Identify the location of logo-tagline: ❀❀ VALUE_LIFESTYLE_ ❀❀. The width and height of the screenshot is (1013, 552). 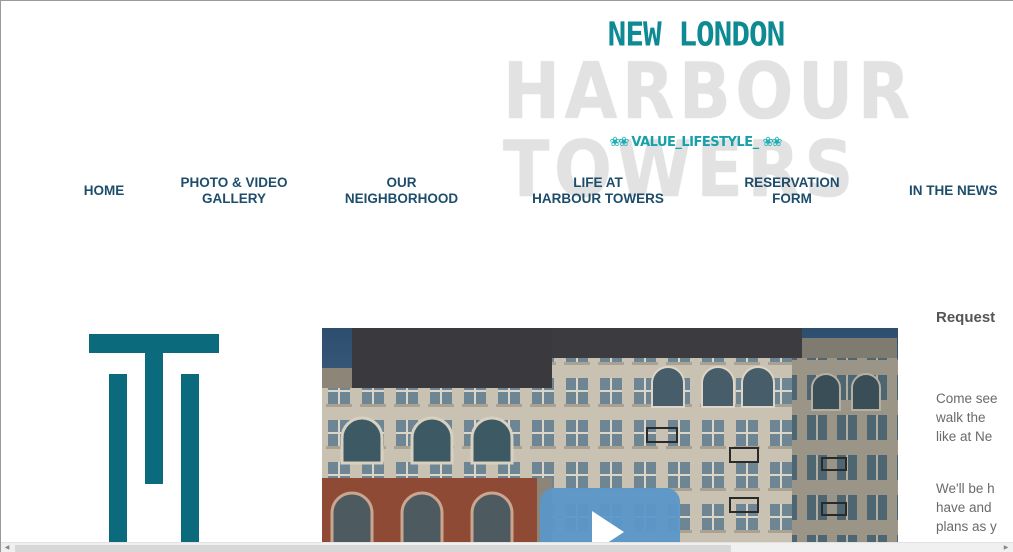
(695, 142).